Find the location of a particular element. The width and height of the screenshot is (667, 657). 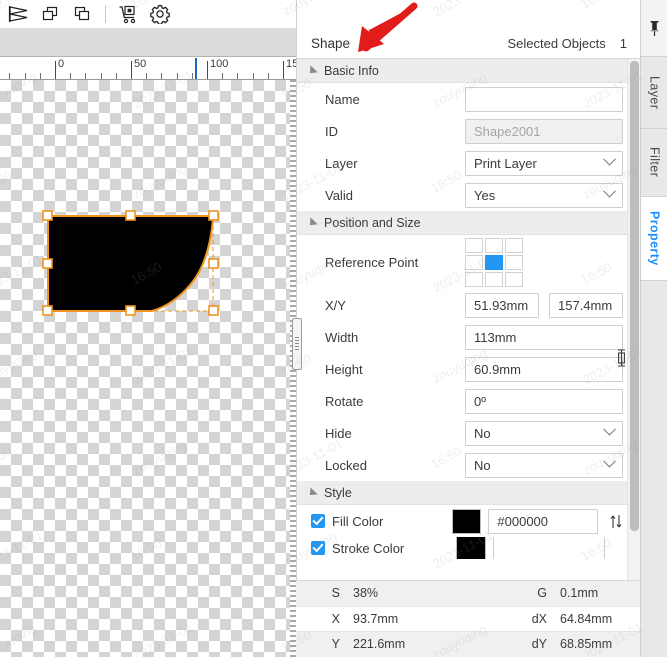

locked-select: No is located at coordinates (544, 465).